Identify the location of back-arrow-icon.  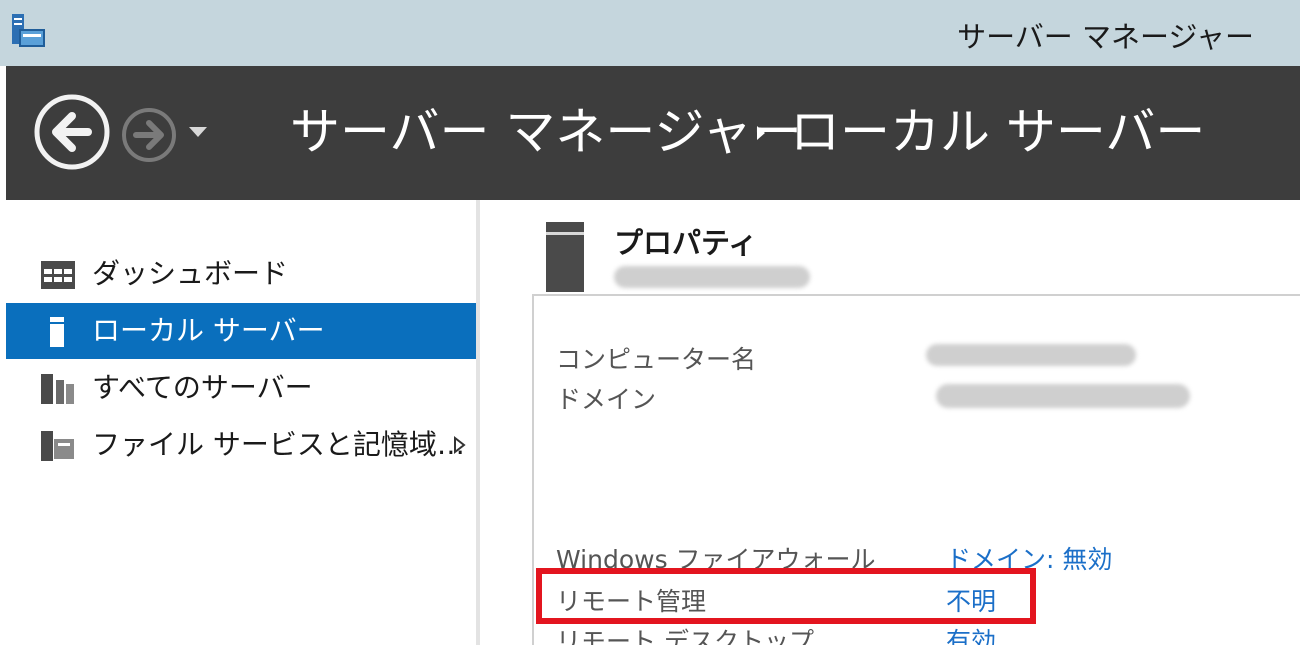
(72, 132).